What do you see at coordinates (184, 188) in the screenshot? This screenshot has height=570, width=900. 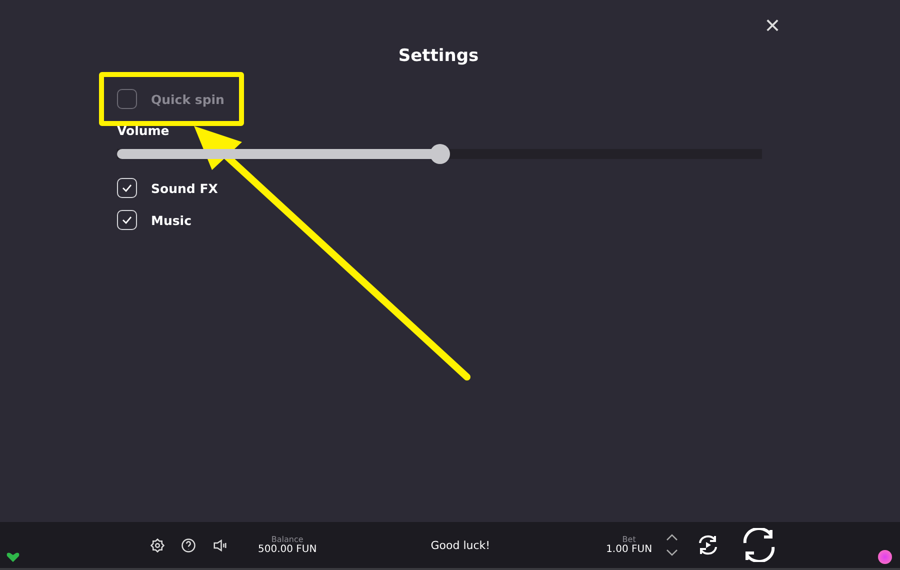 I see `option-label: Sound FX` at bounding box center [184, 188].